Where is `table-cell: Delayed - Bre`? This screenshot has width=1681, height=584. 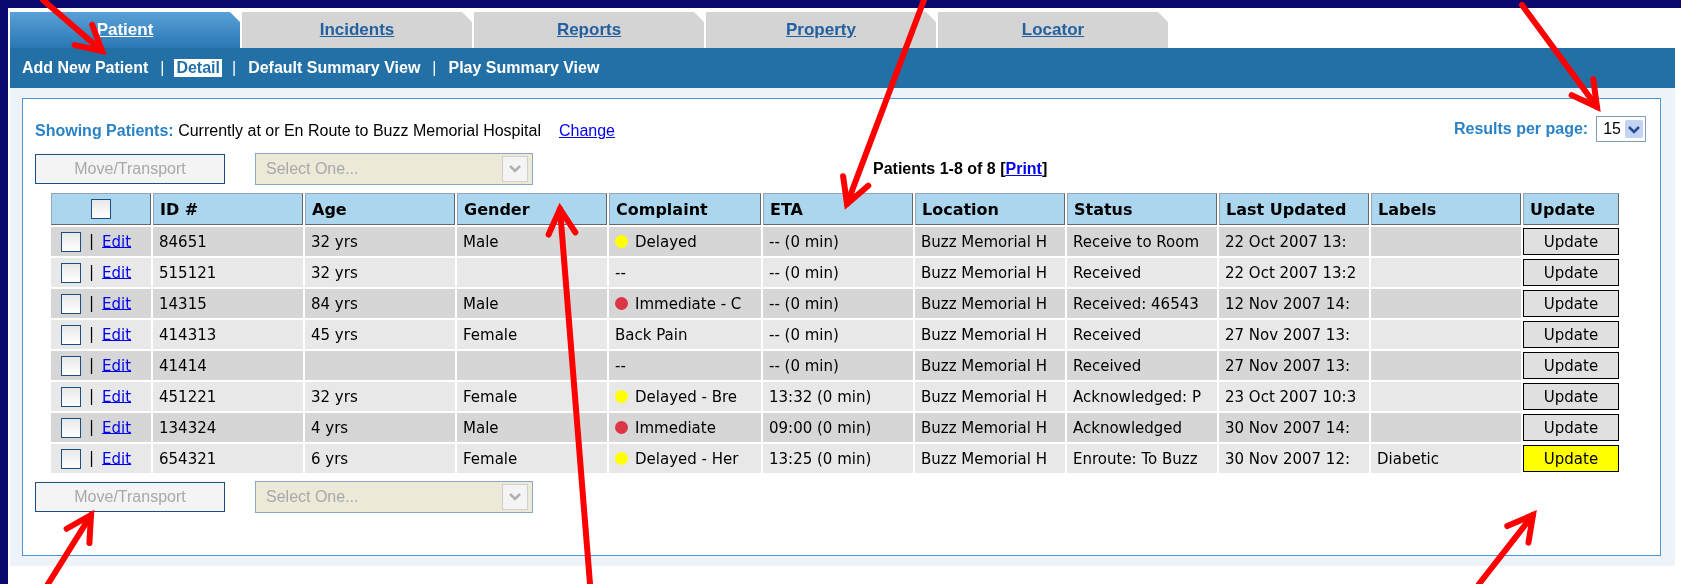 table-cell: Delayed - Bre is located at coordinates (686, 396).